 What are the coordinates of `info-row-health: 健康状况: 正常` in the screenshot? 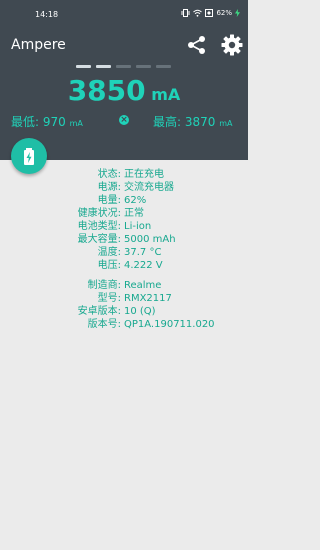 It's located at (124, 214).